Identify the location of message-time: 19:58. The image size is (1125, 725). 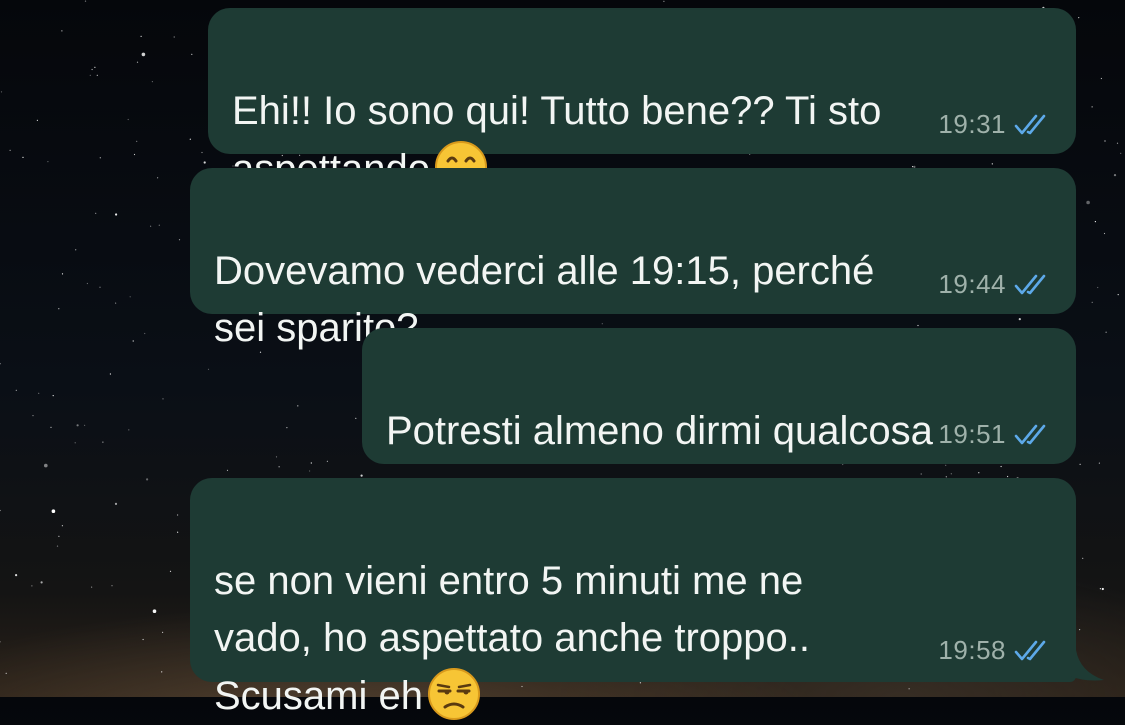
(972, 650).